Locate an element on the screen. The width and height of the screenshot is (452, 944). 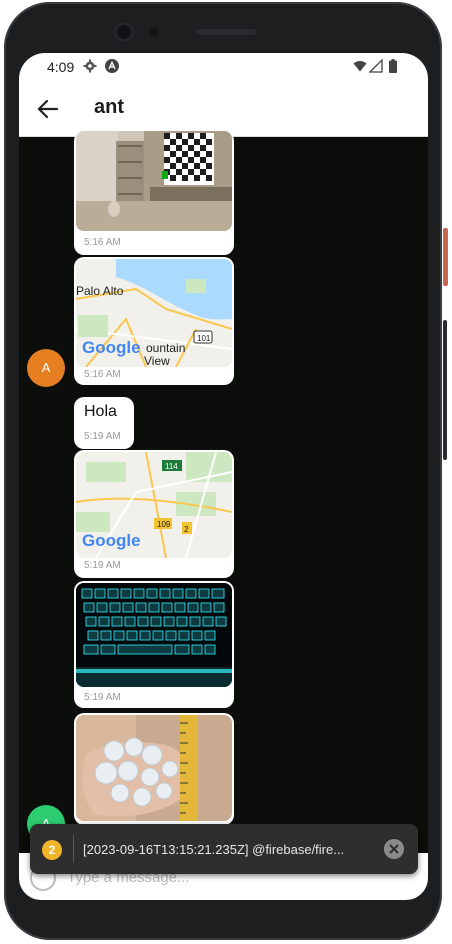
earpiece is located at coordinates (226, 32).